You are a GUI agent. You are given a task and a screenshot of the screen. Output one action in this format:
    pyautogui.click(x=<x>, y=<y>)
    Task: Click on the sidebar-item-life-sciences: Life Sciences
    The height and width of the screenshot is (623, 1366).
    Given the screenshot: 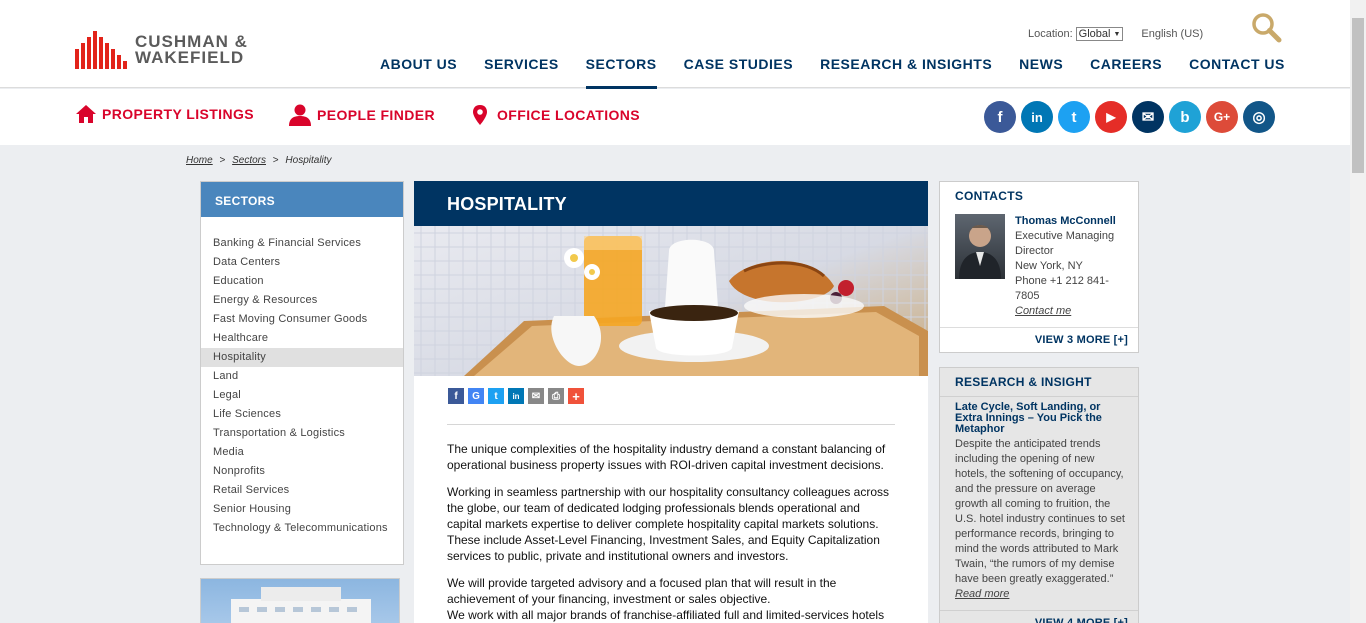 What is the action you would take?
    pyautogui.click(x=302, y=414)
    